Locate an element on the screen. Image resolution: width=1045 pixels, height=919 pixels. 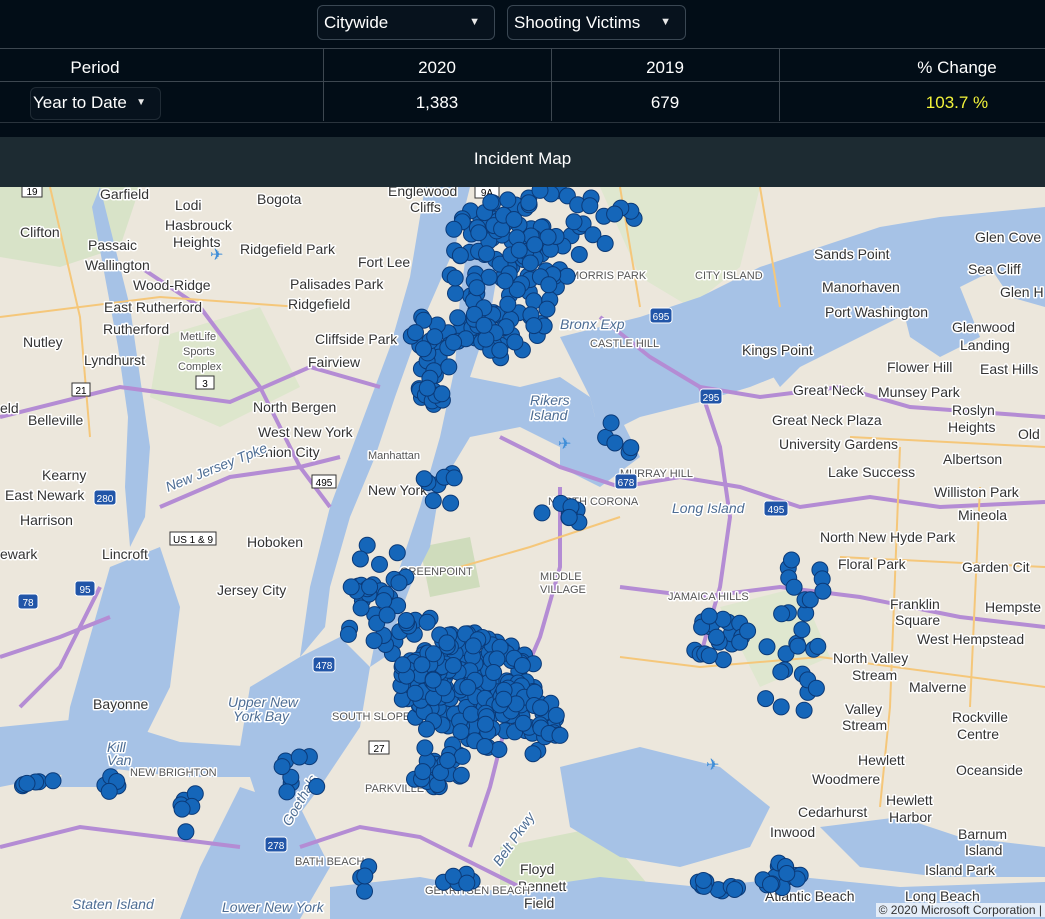
period-dropdown: Year to Date ▼ is located at coordinates (95, 103).